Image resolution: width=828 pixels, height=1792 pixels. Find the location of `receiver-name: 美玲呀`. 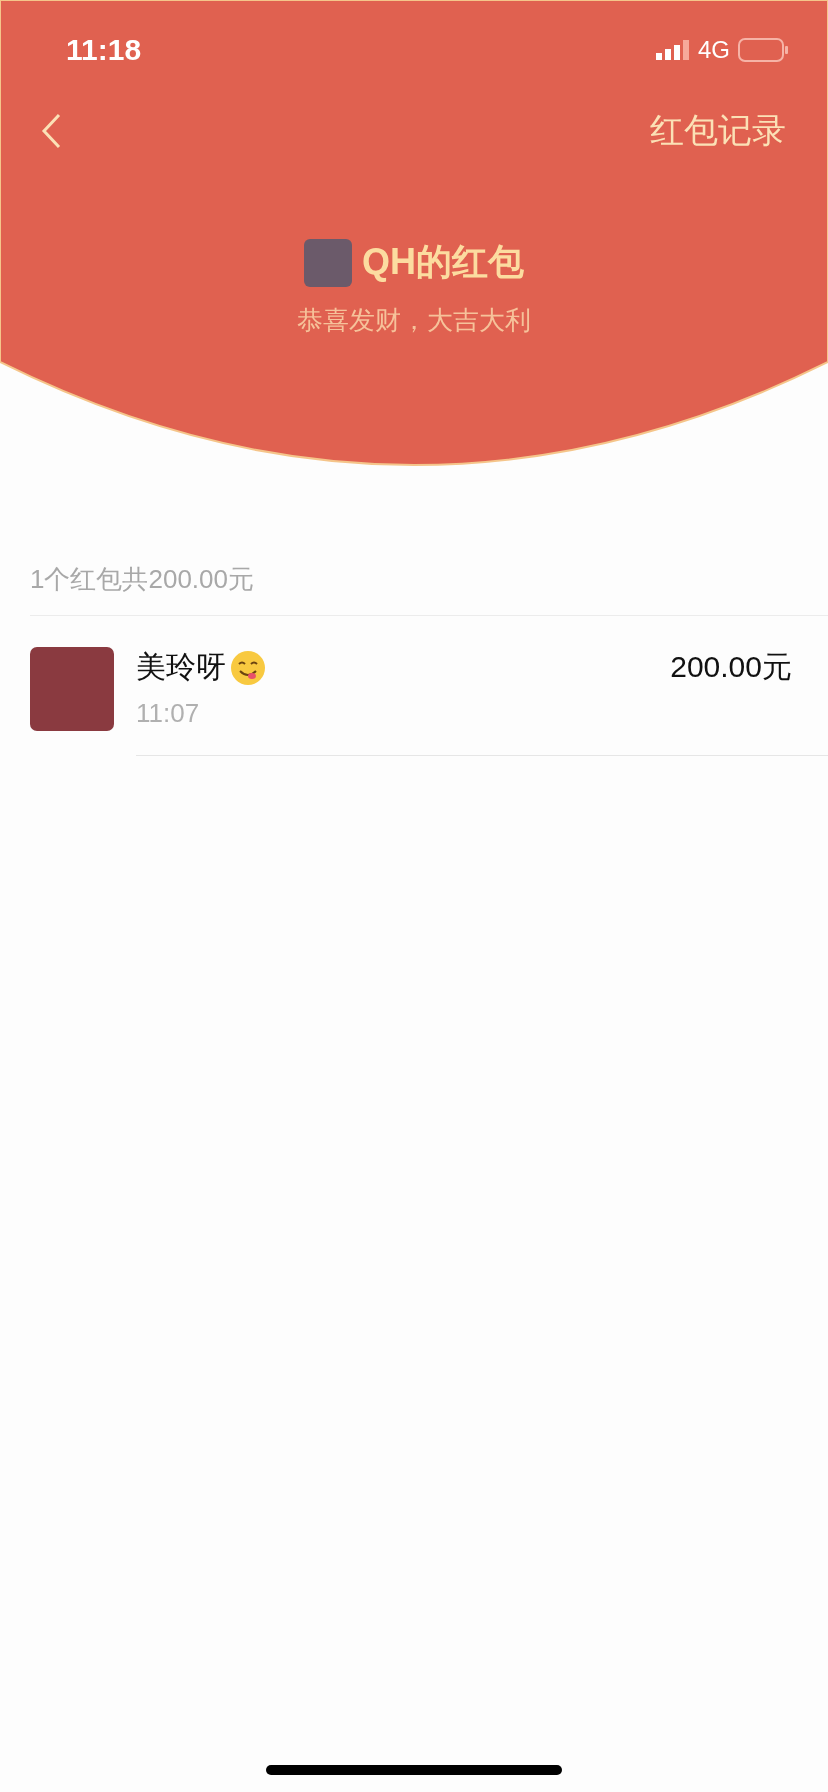

receiver-name: 美玲呀 is located at coordinates (181, 667).